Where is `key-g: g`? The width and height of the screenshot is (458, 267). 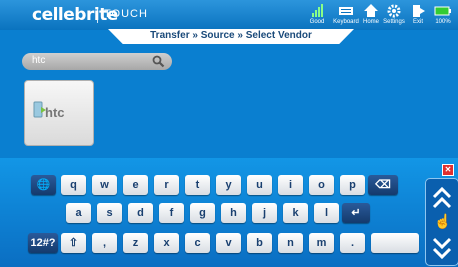 key-g: g is located at coordinates (202, 213).